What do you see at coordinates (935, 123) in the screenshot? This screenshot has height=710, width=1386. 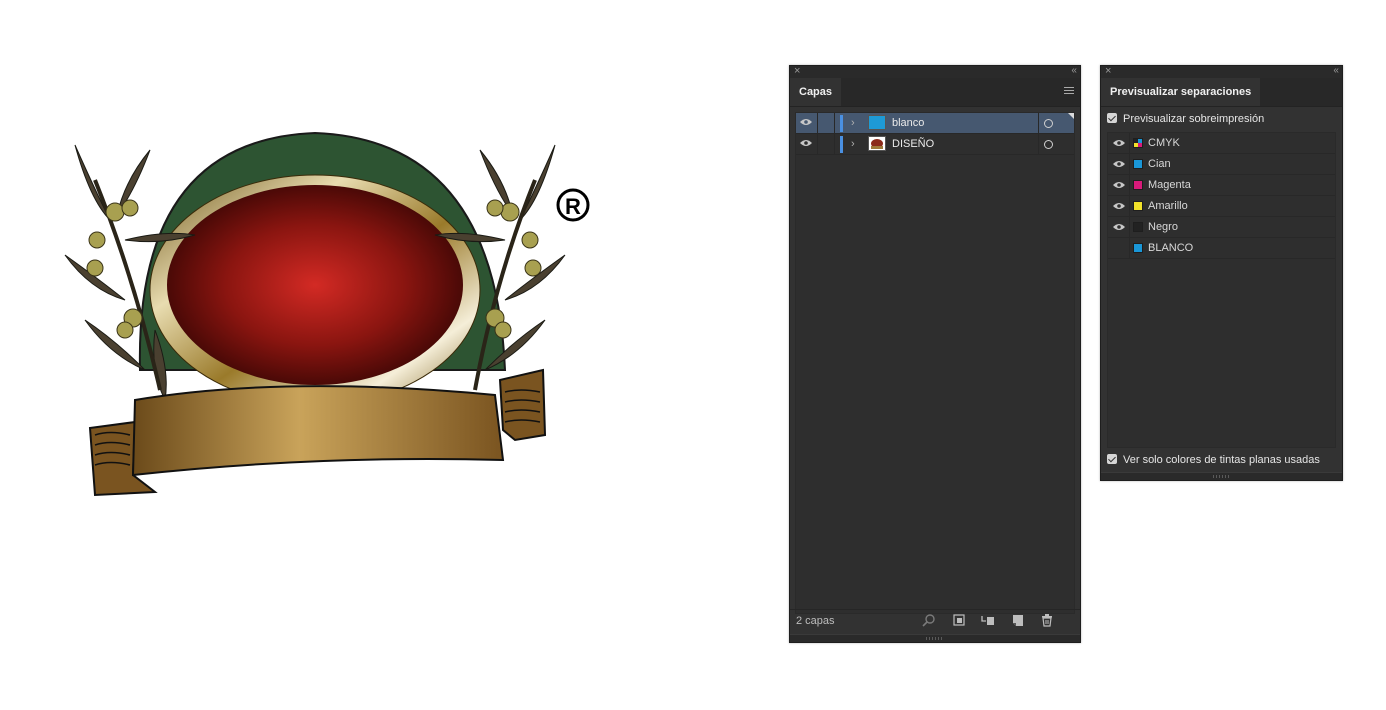 I see `layer-row-blanco: › blanco` at bounding box center [935, 123].